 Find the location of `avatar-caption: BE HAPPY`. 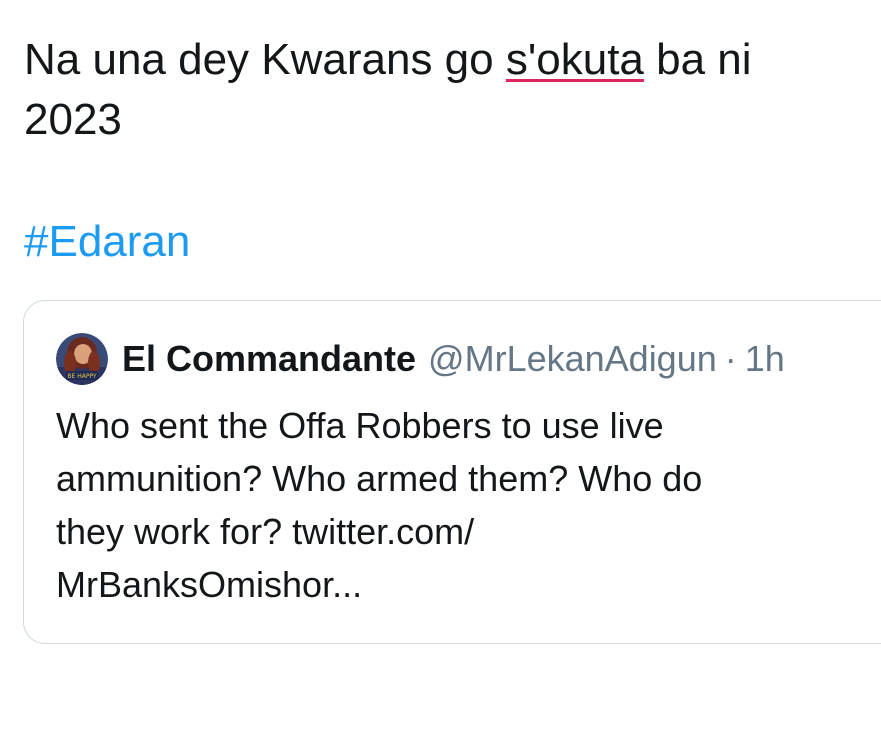

avatar-caption: BE HAPPY is located at coordinates (82, 376).